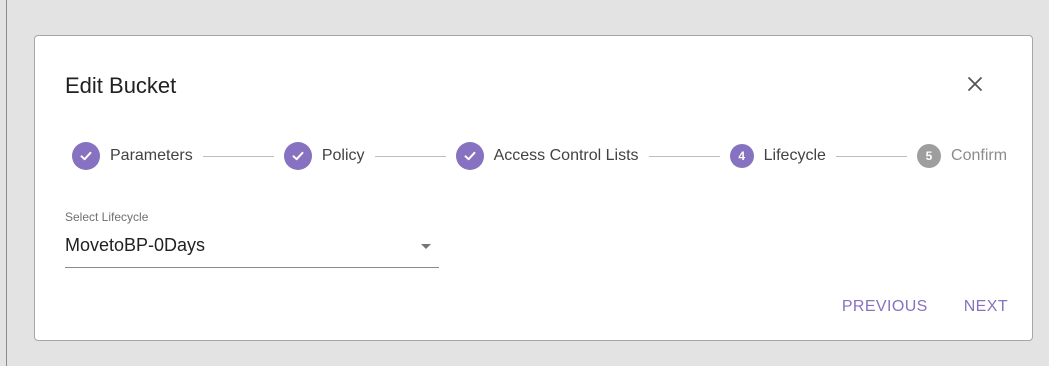 The height and width of the screenshot is (366, 1049). What do you see at coordinates (252, 267) in the screenshot?
I see `select-underline` at bounding box center [252, 267].